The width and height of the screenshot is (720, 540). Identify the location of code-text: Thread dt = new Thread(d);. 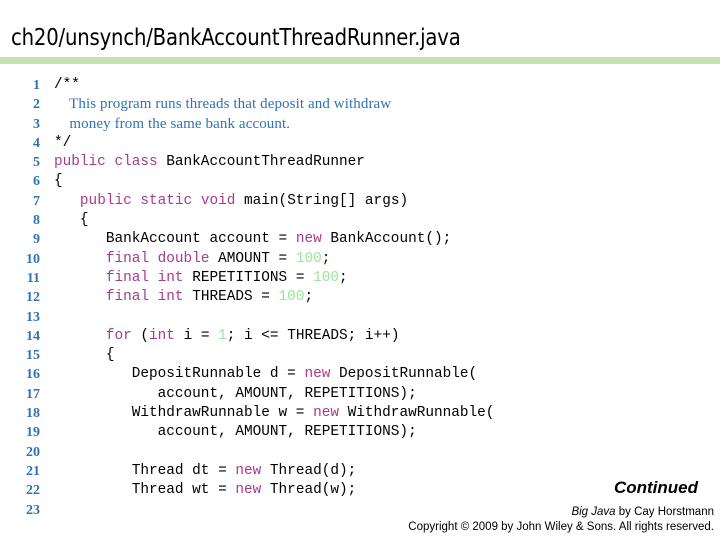
(205, 471).